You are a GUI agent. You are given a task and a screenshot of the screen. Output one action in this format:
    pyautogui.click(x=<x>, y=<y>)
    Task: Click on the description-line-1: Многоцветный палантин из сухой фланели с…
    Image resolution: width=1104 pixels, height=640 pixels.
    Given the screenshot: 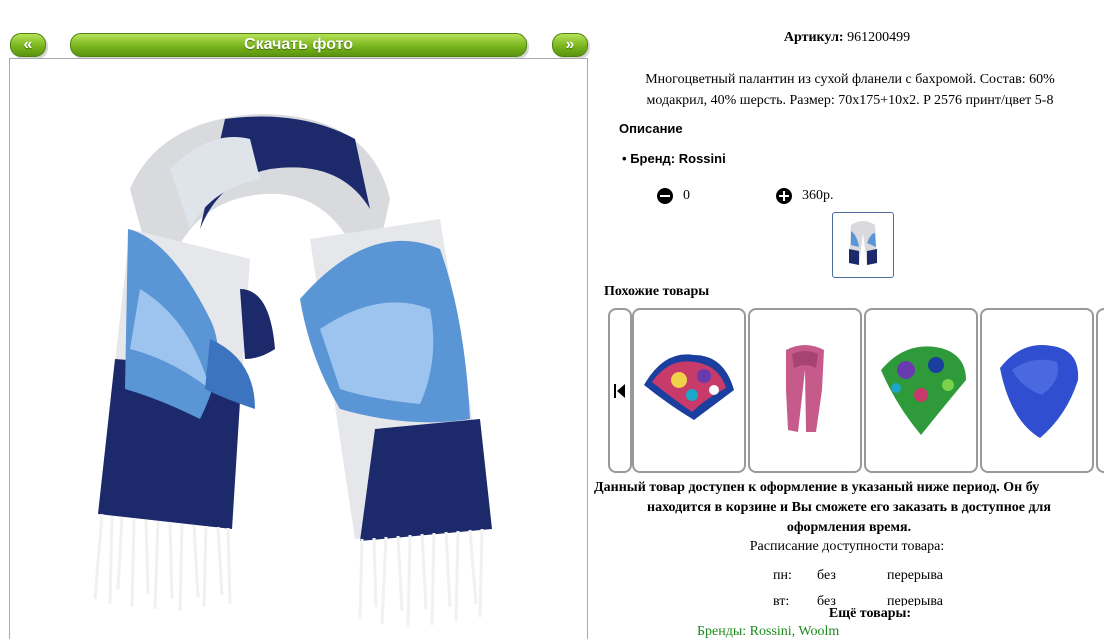 What is the action you would take?
    pyautogui.click(x=850, y=79)
    